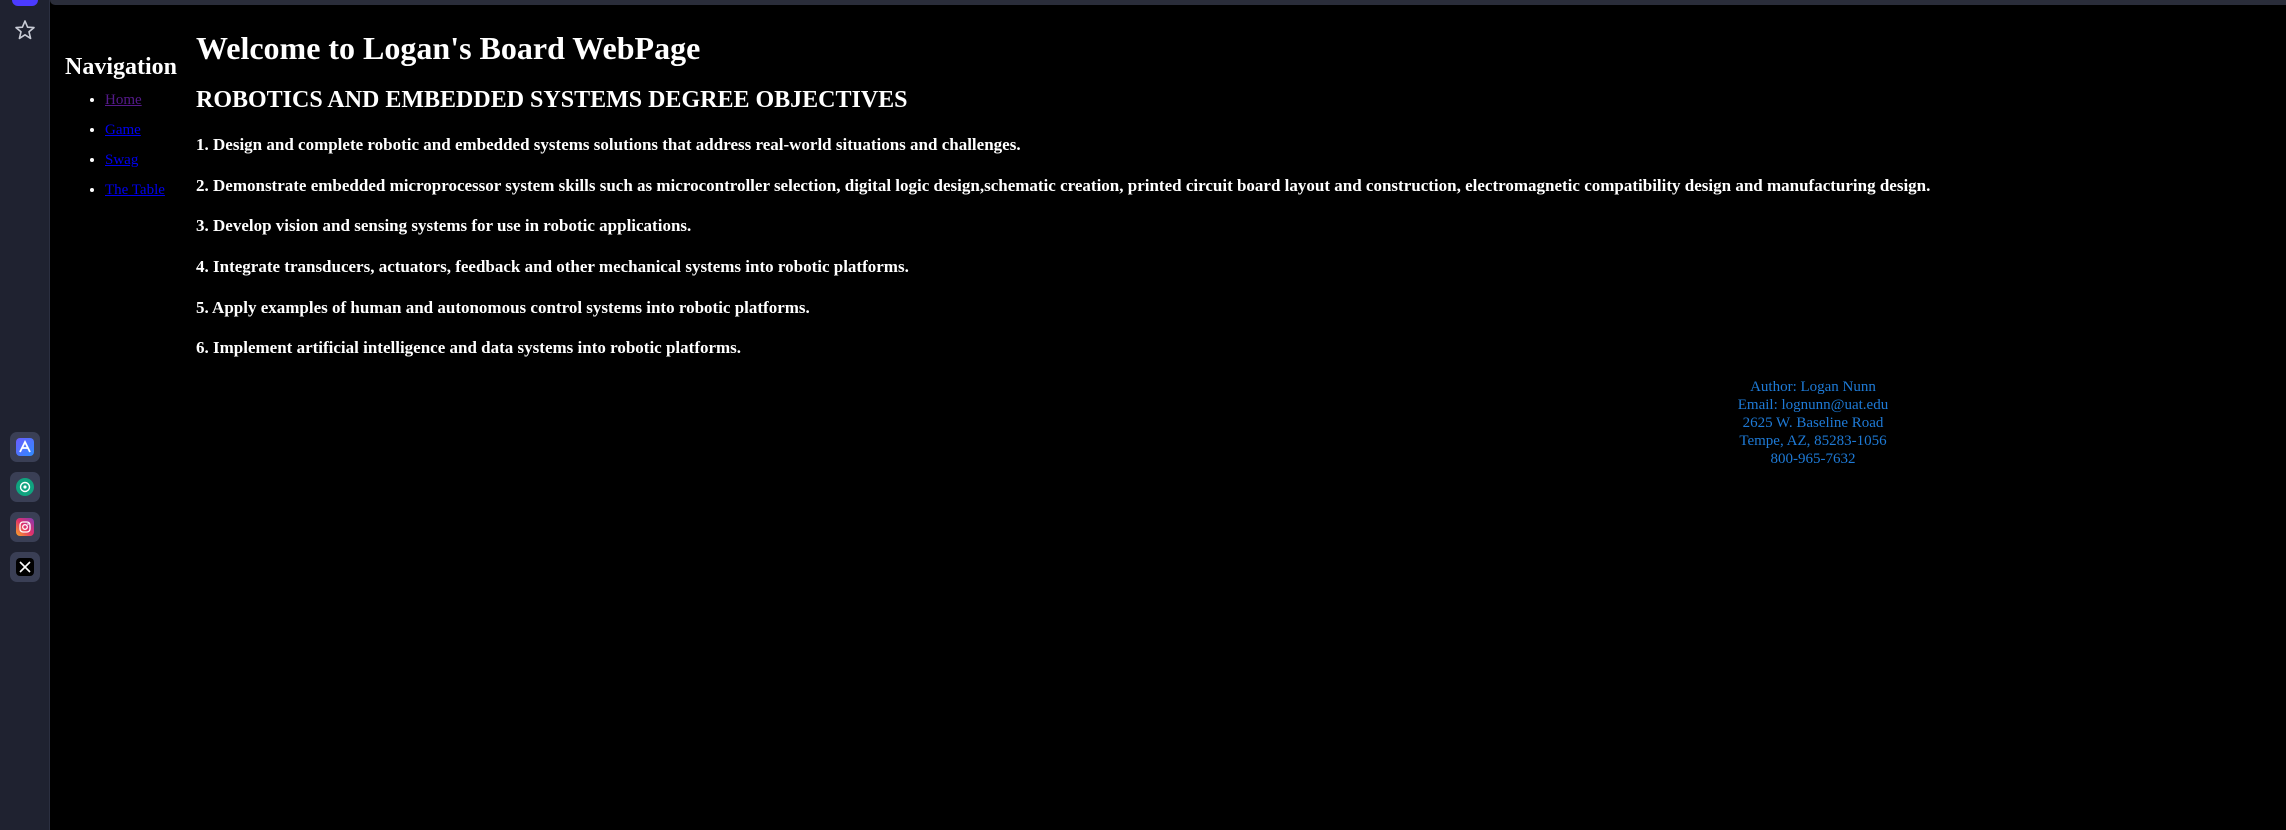 This screenshot has width=2286, height=830. Describe the element at coordinates (25, 30) in the screenshot. I see `star-icon` at that location.